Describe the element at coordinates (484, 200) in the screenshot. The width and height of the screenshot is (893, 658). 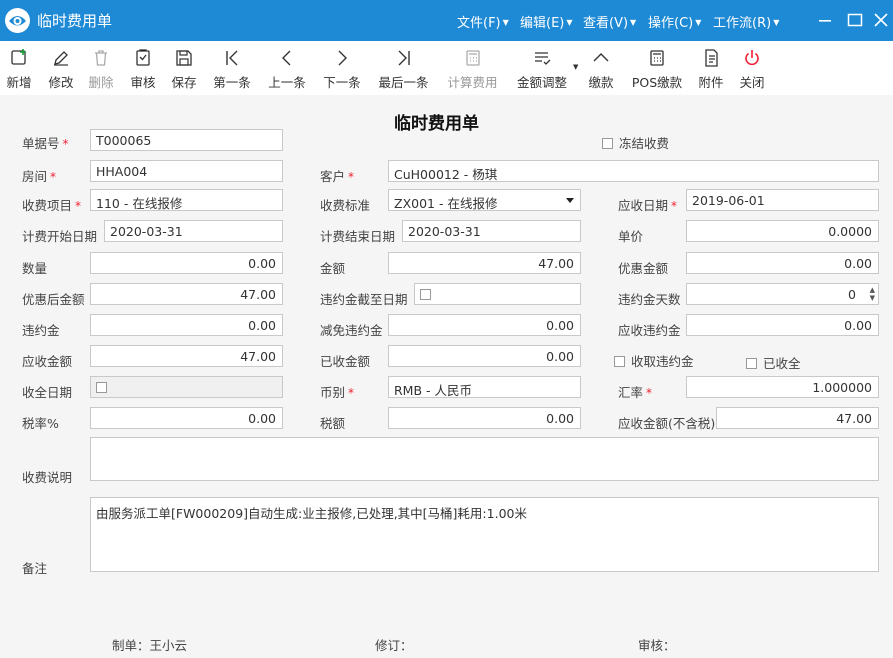
I see `fee-standard-select: ZX001 - 在线报修` at that location.